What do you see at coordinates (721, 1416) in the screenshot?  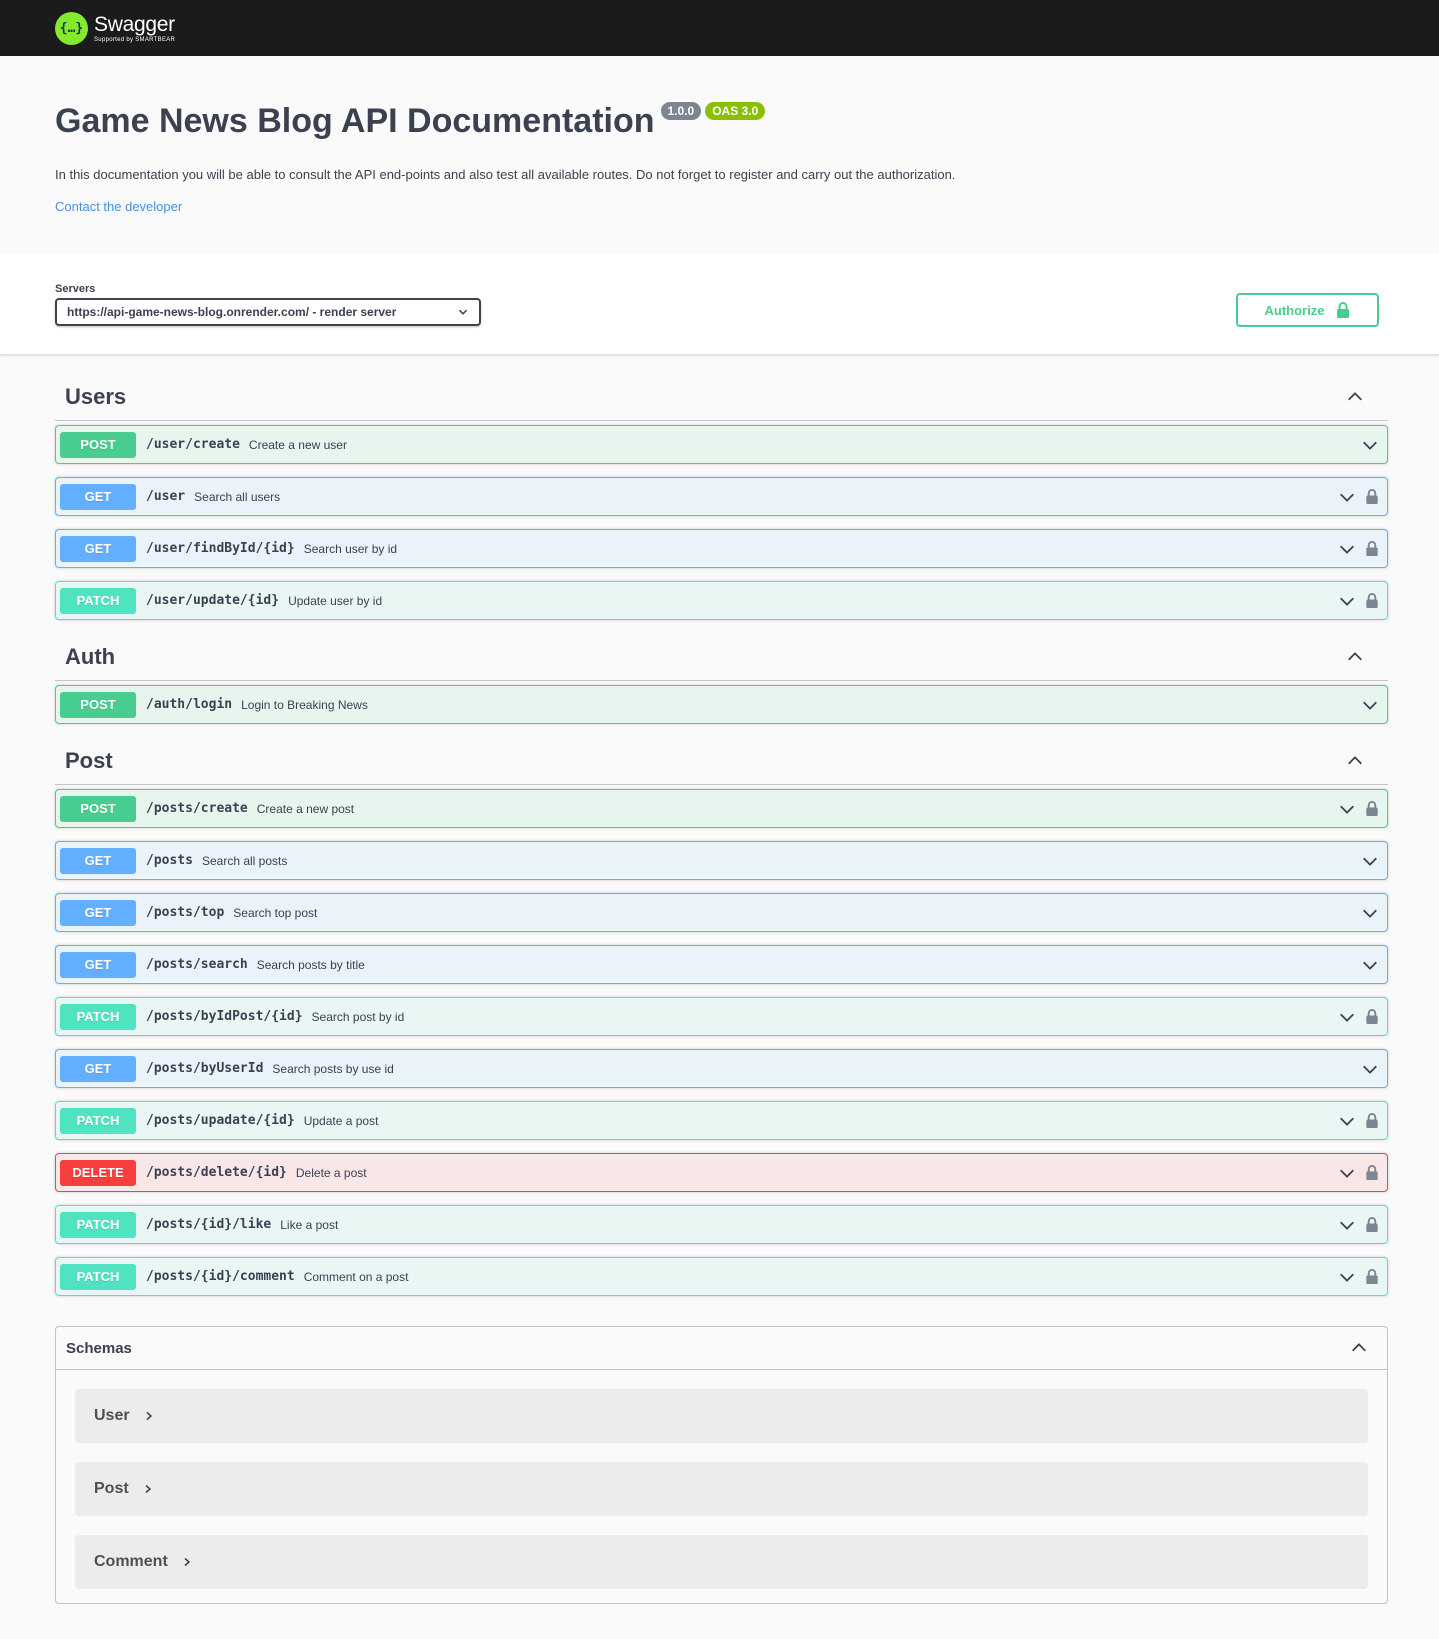 I see `schema-model: User` at bounding box center [721, 1416].